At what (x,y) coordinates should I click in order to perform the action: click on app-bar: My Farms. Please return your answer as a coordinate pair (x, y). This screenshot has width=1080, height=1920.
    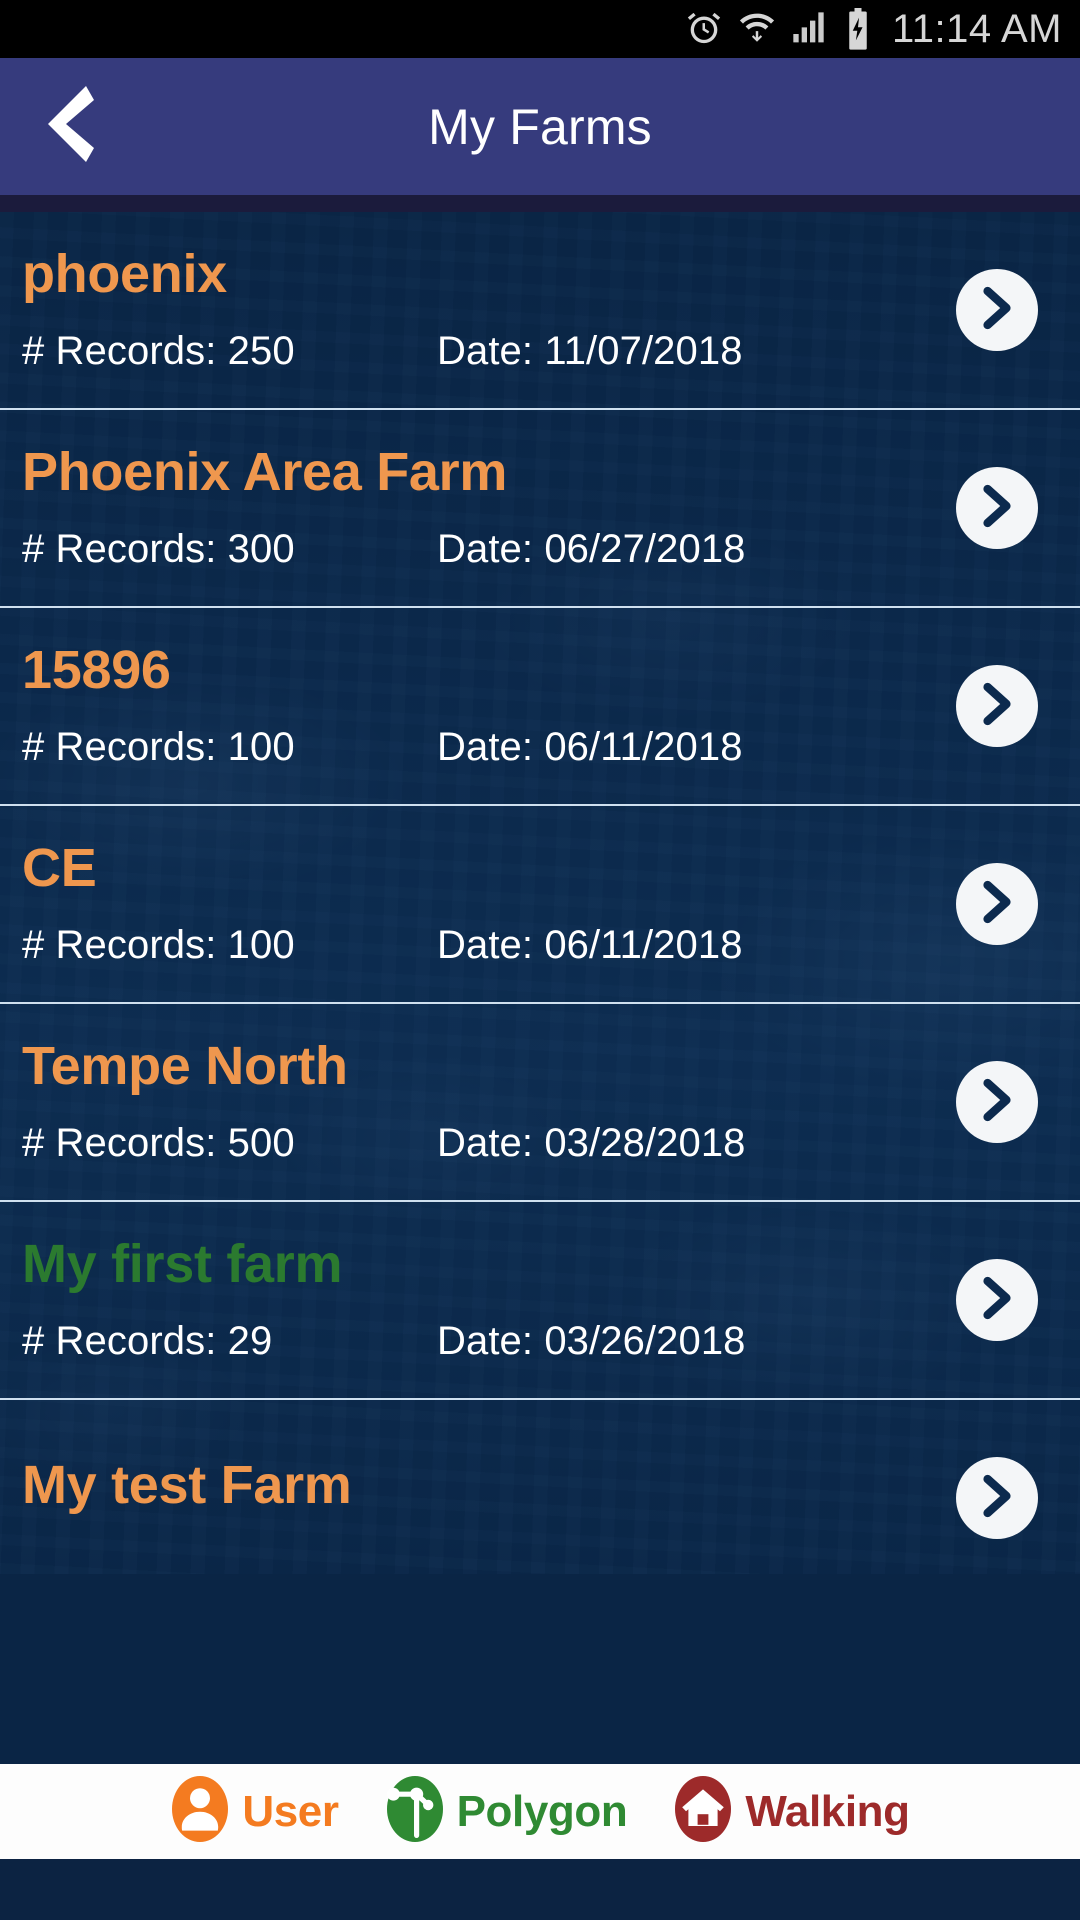
    Looking at the image, I should click on (540, 126).